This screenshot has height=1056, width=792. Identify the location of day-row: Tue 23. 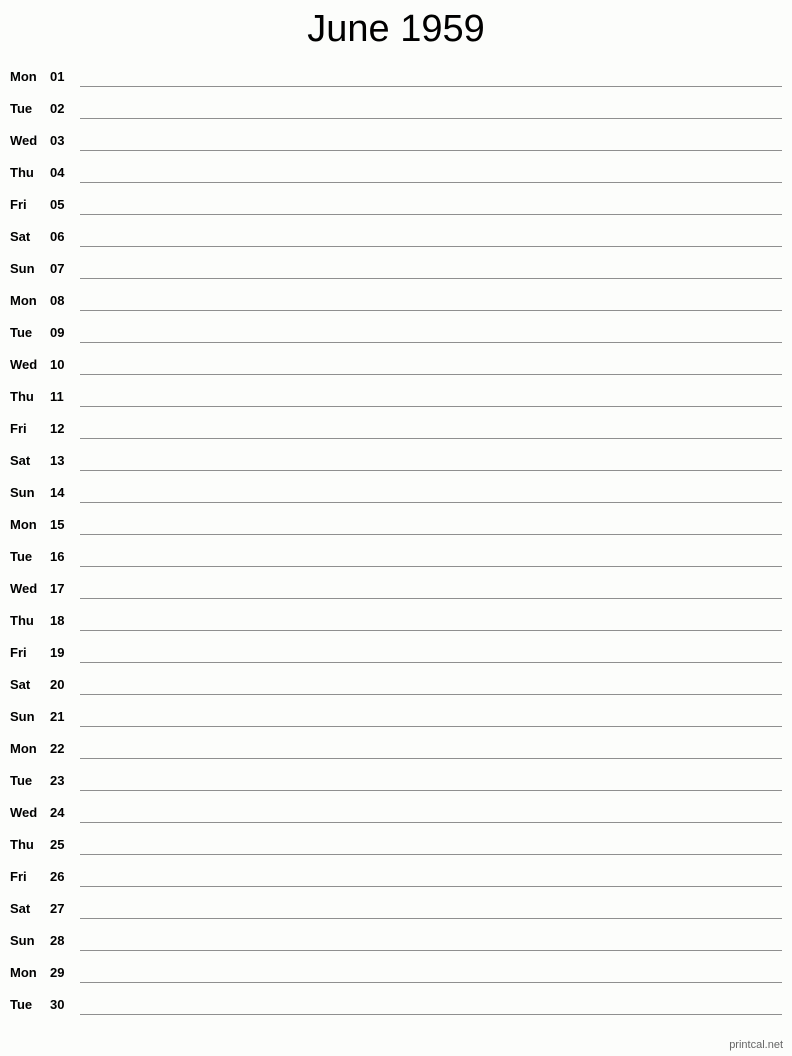
(396, 782).